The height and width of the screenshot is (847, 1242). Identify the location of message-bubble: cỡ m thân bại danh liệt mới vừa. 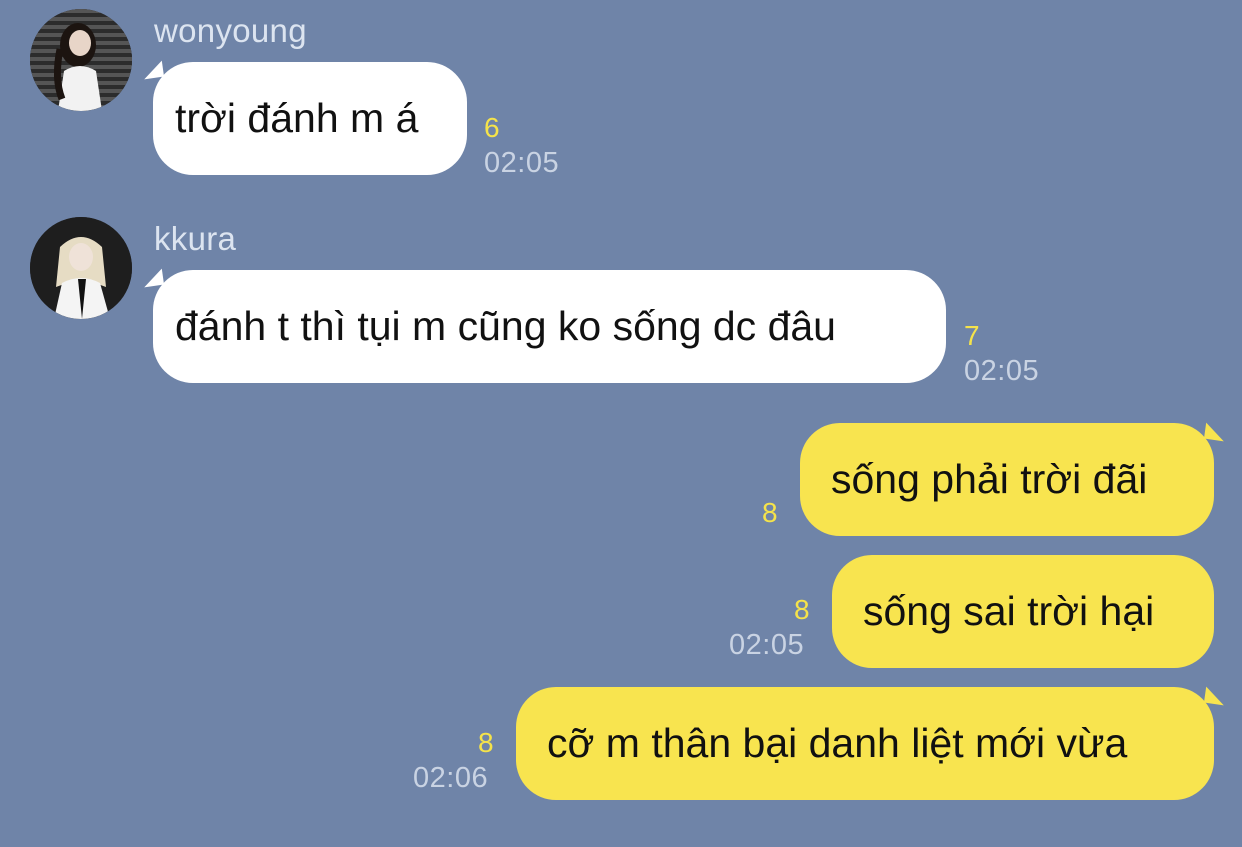
(865, 743).